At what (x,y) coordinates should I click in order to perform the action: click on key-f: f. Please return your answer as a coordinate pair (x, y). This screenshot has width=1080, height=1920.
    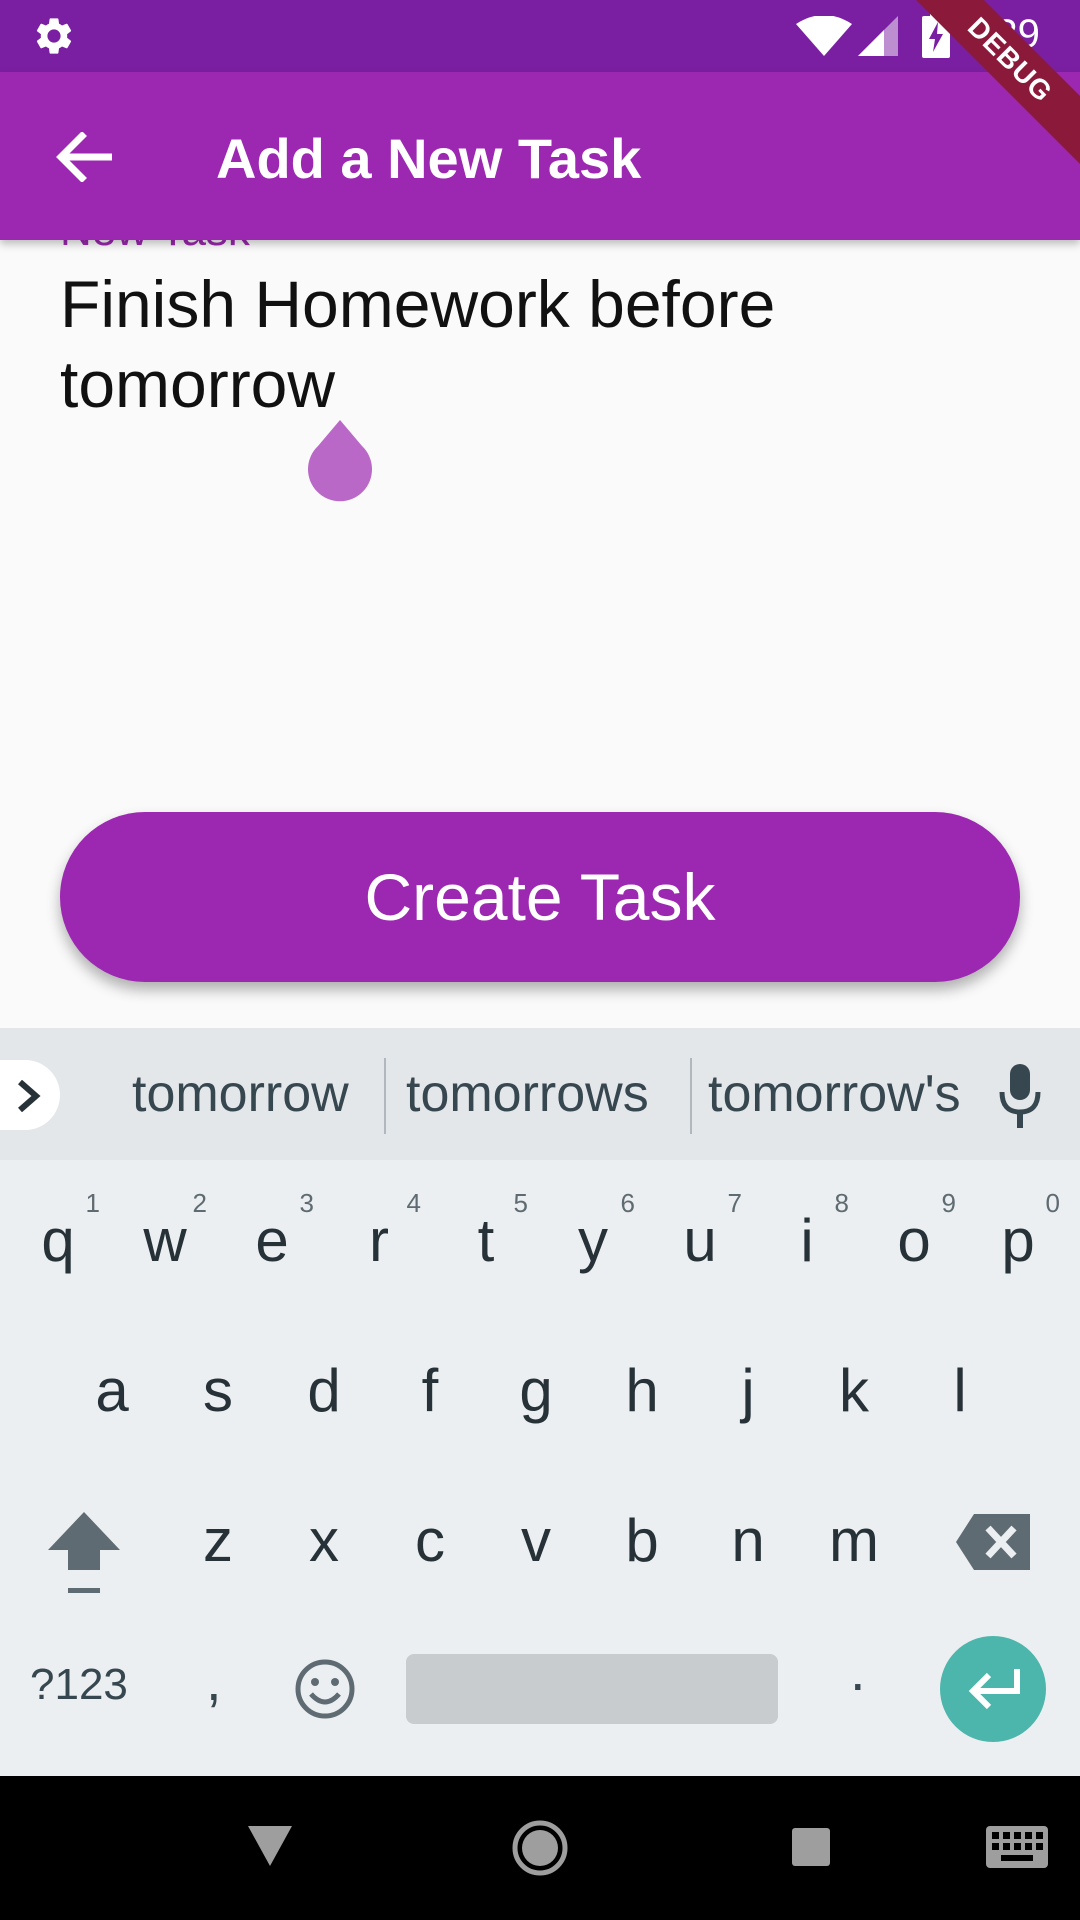
    Looking at the image, I should click on (430, 1383).